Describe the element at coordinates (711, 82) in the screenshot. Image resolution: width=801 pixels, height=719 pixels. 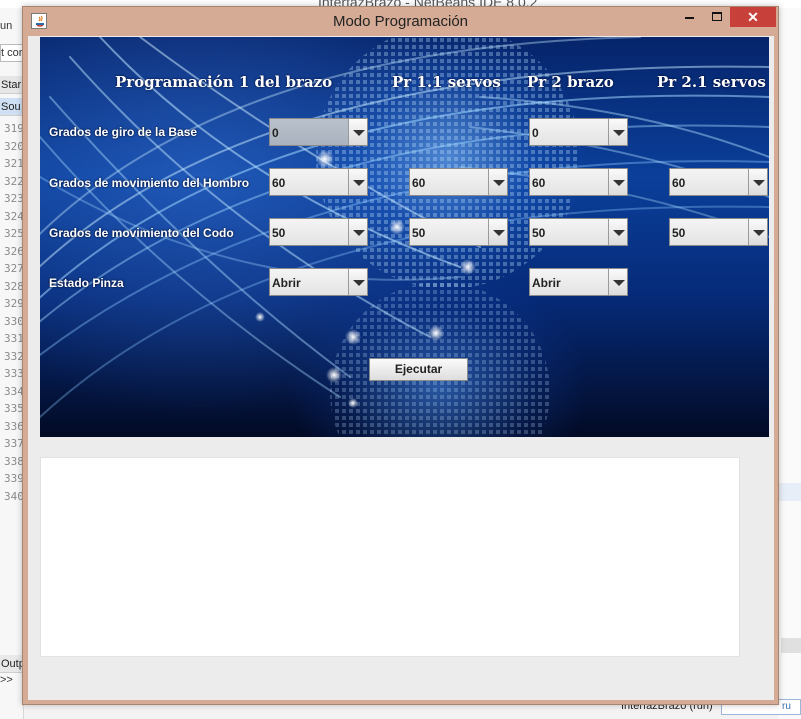
I see `header-pr-2-1-servos: Pr 2.1 servos` at that location.